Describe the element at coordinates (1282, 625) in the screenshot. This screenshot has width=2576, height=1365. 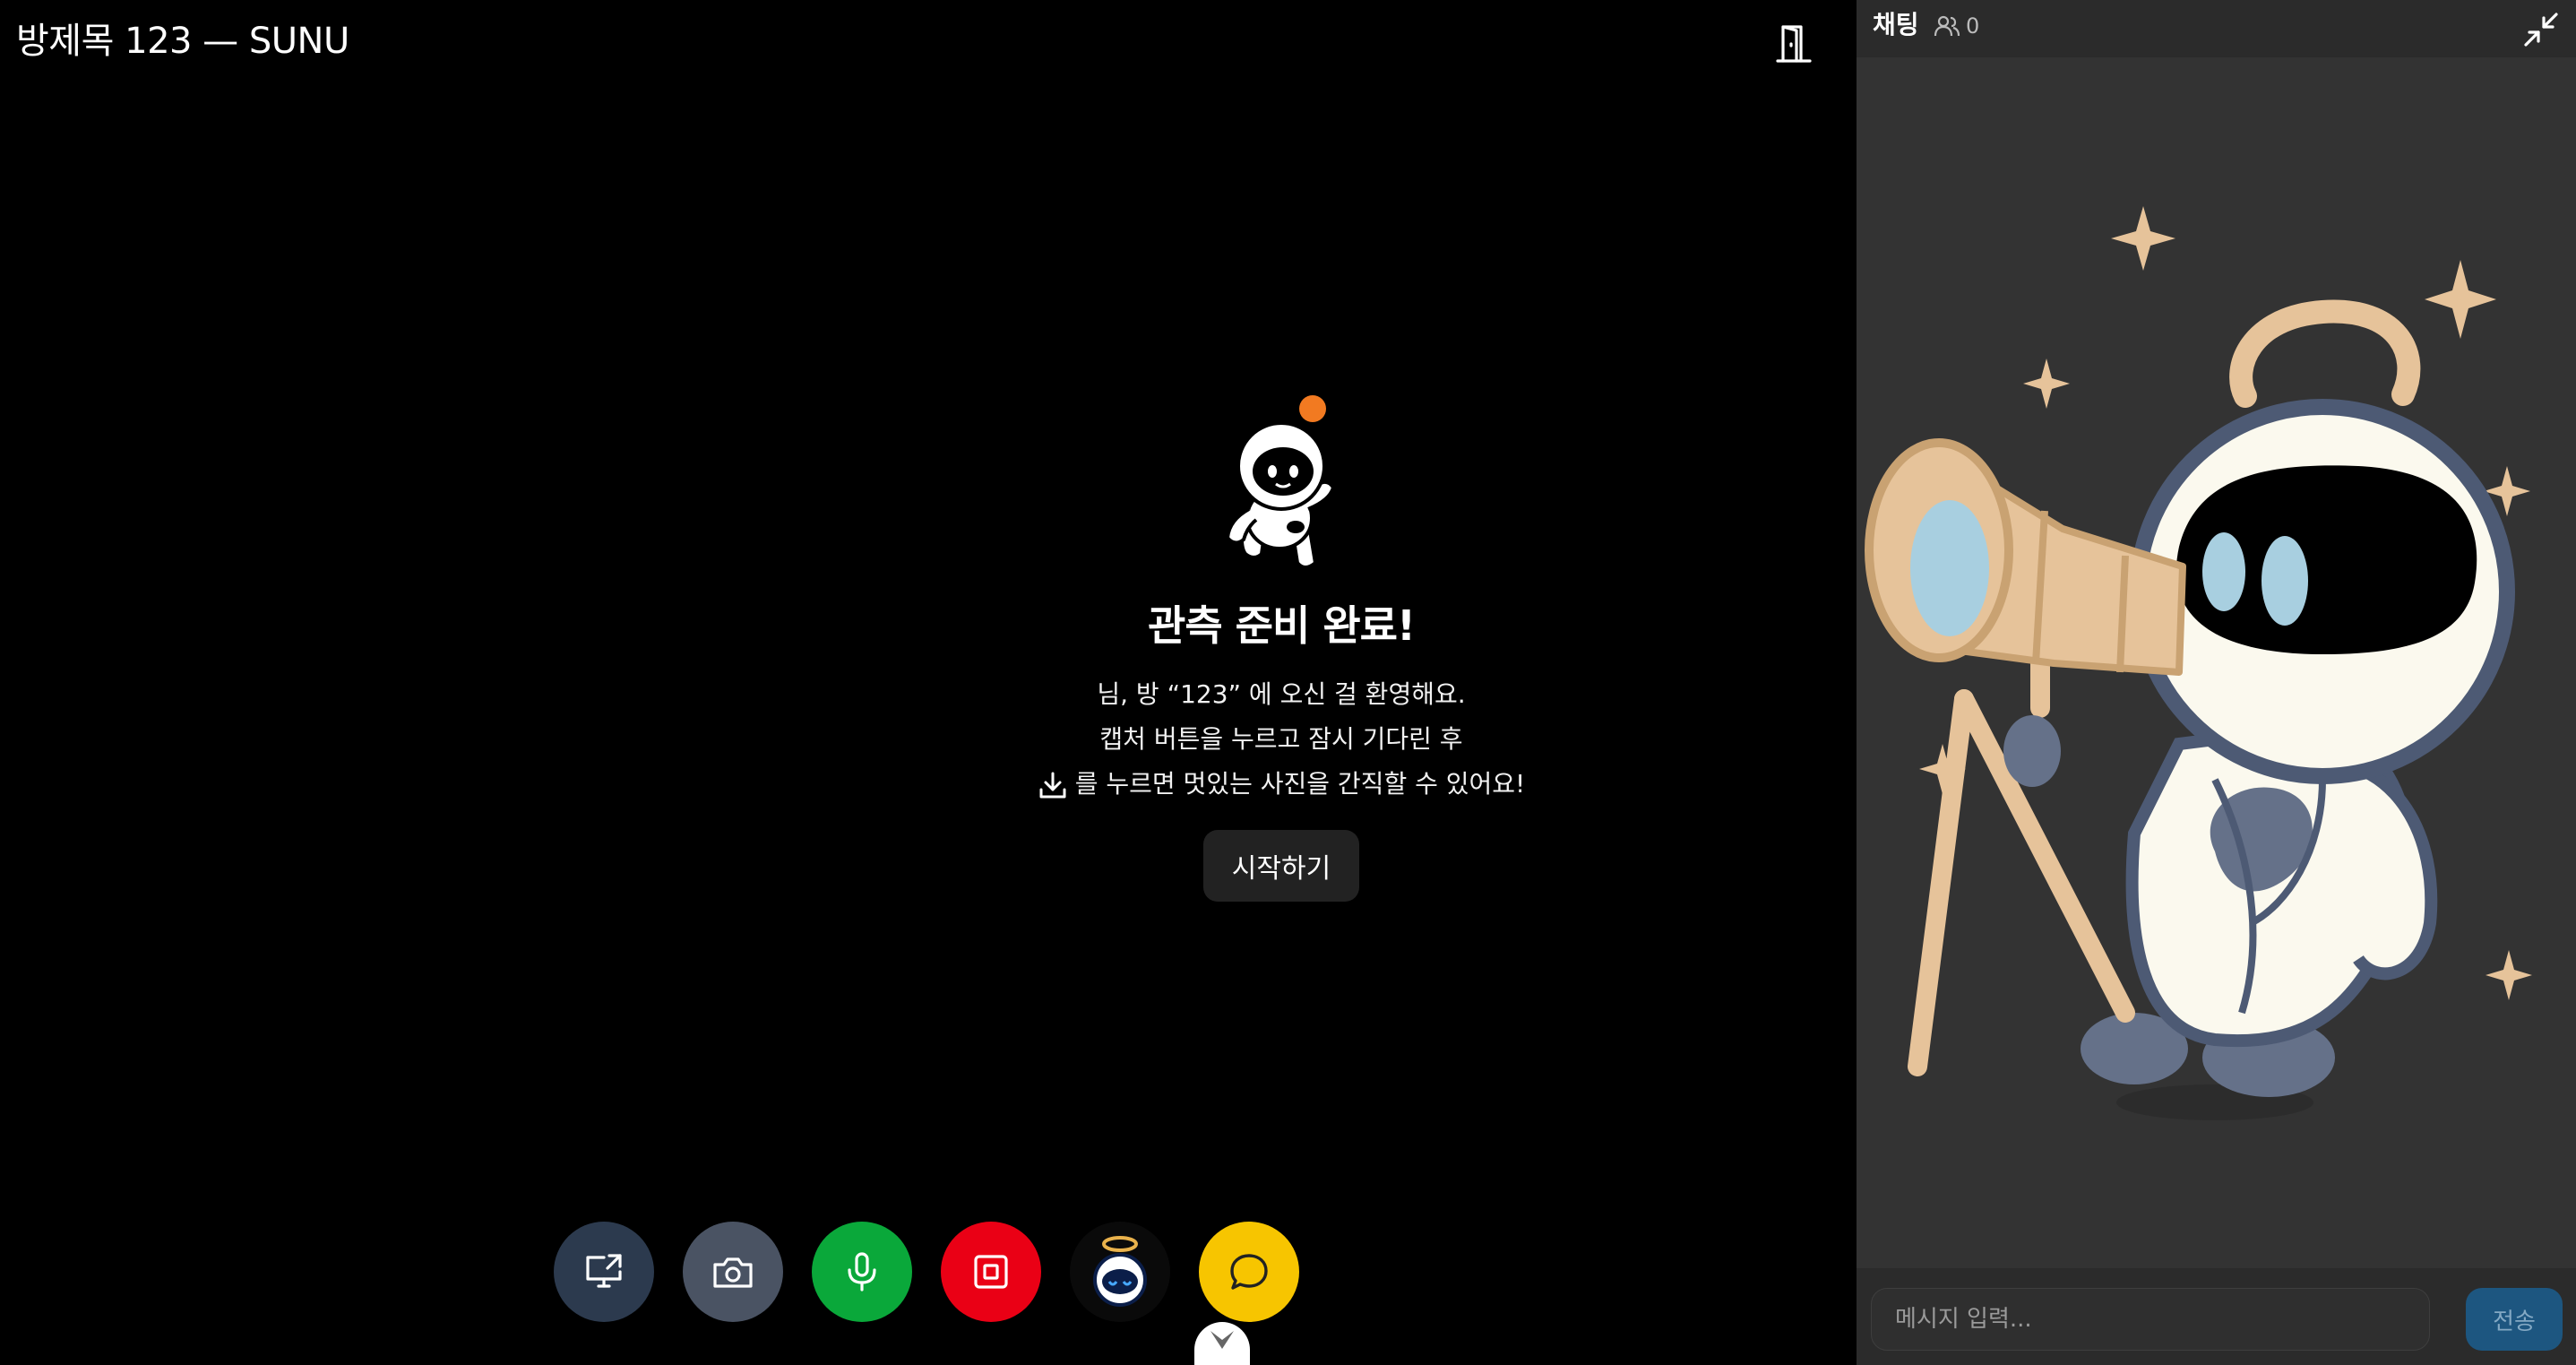
I see `welcome-heading: 관측 준비 완료!` at that location.